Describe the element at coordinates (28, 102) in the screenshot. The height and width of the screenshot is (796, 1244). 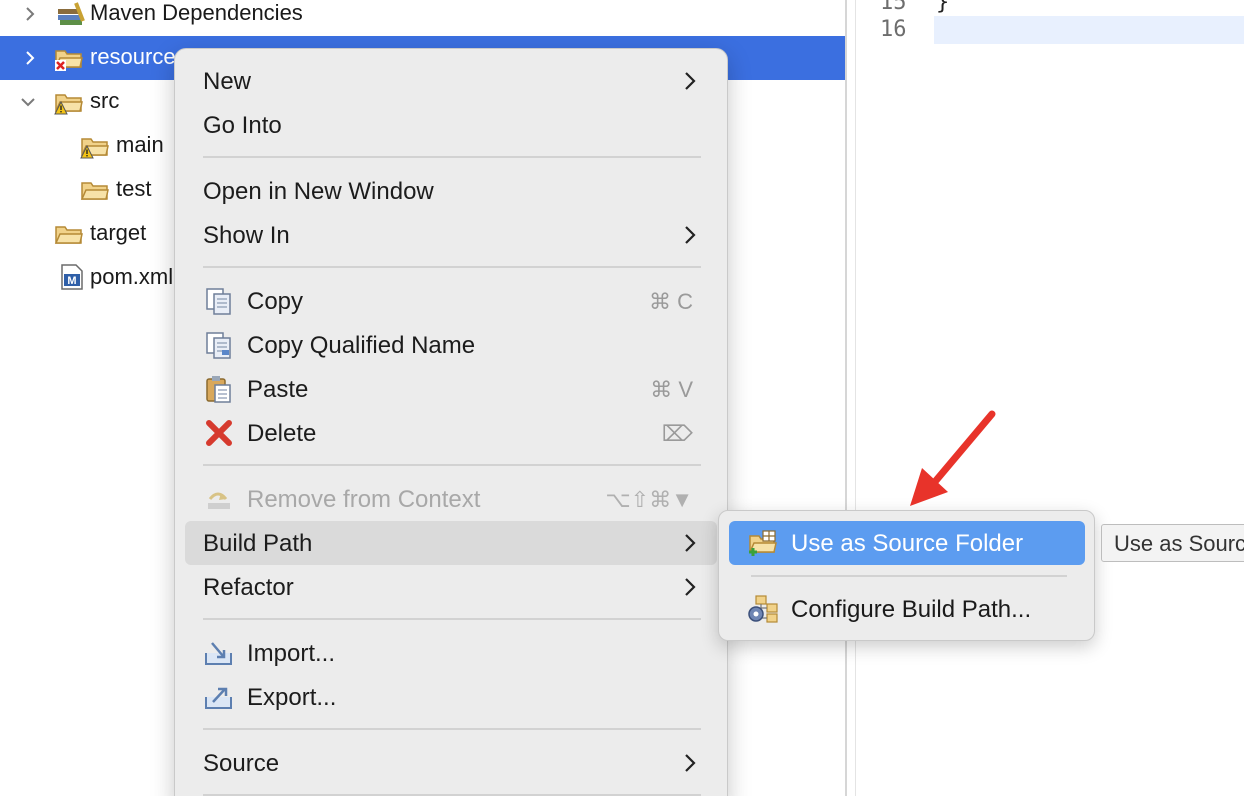
I see `chevron-down-icon` at that location.